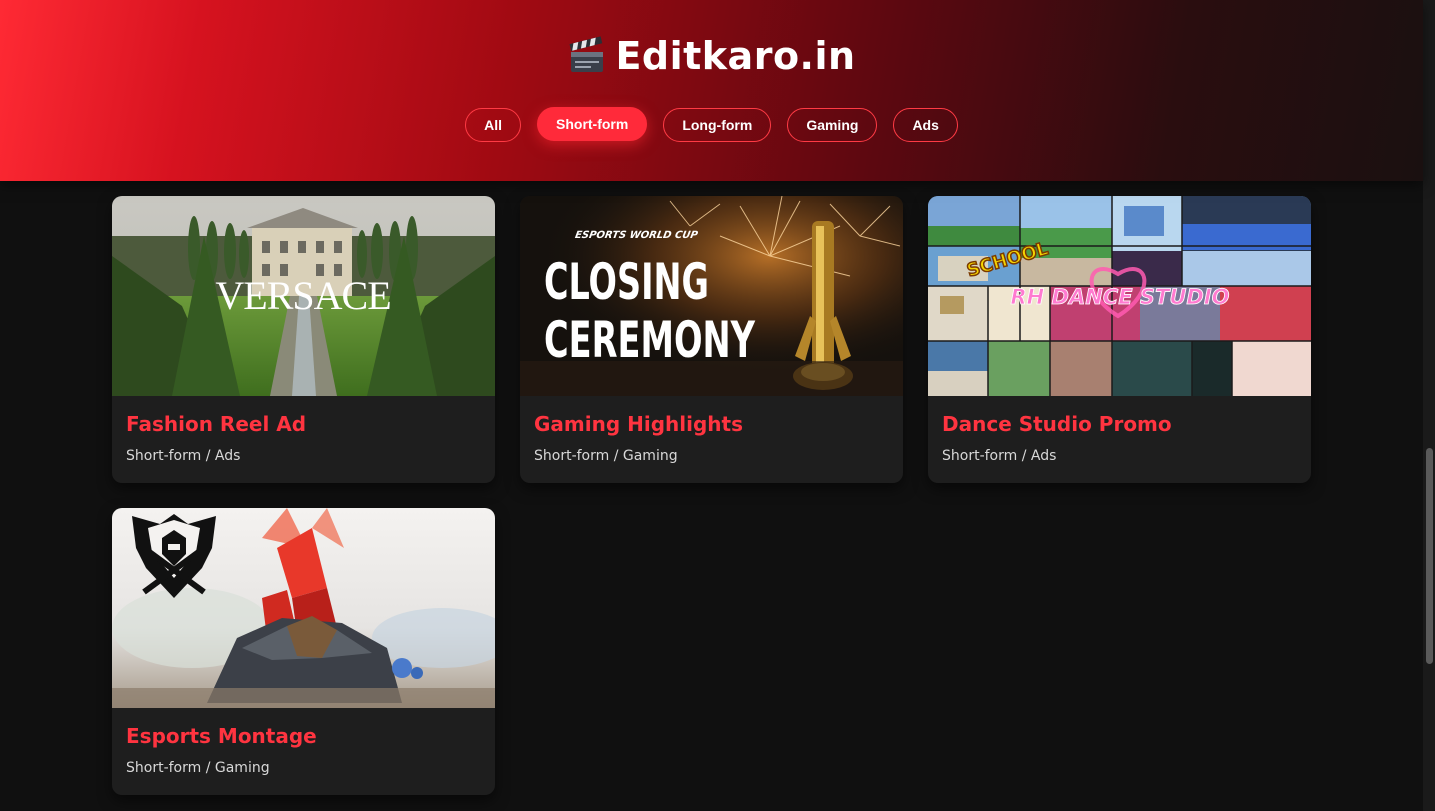  Describe the element at coordinates (592, 123) in the screenshot. I see `filter-short-form-button: Short-form` at that location.